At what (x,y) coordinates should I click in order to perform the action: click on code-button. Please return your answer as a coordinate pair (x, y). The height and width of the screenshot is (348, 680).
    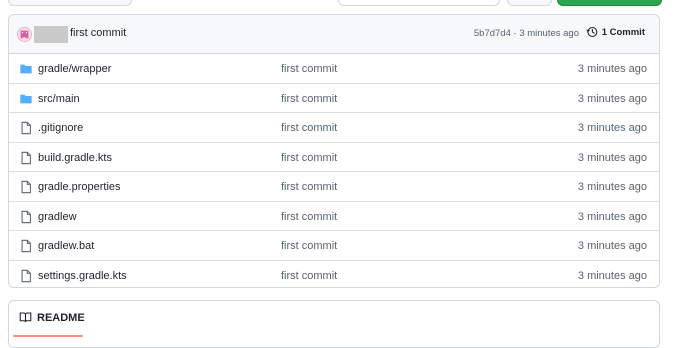
    Looking at the image, I should click on (609, 3).